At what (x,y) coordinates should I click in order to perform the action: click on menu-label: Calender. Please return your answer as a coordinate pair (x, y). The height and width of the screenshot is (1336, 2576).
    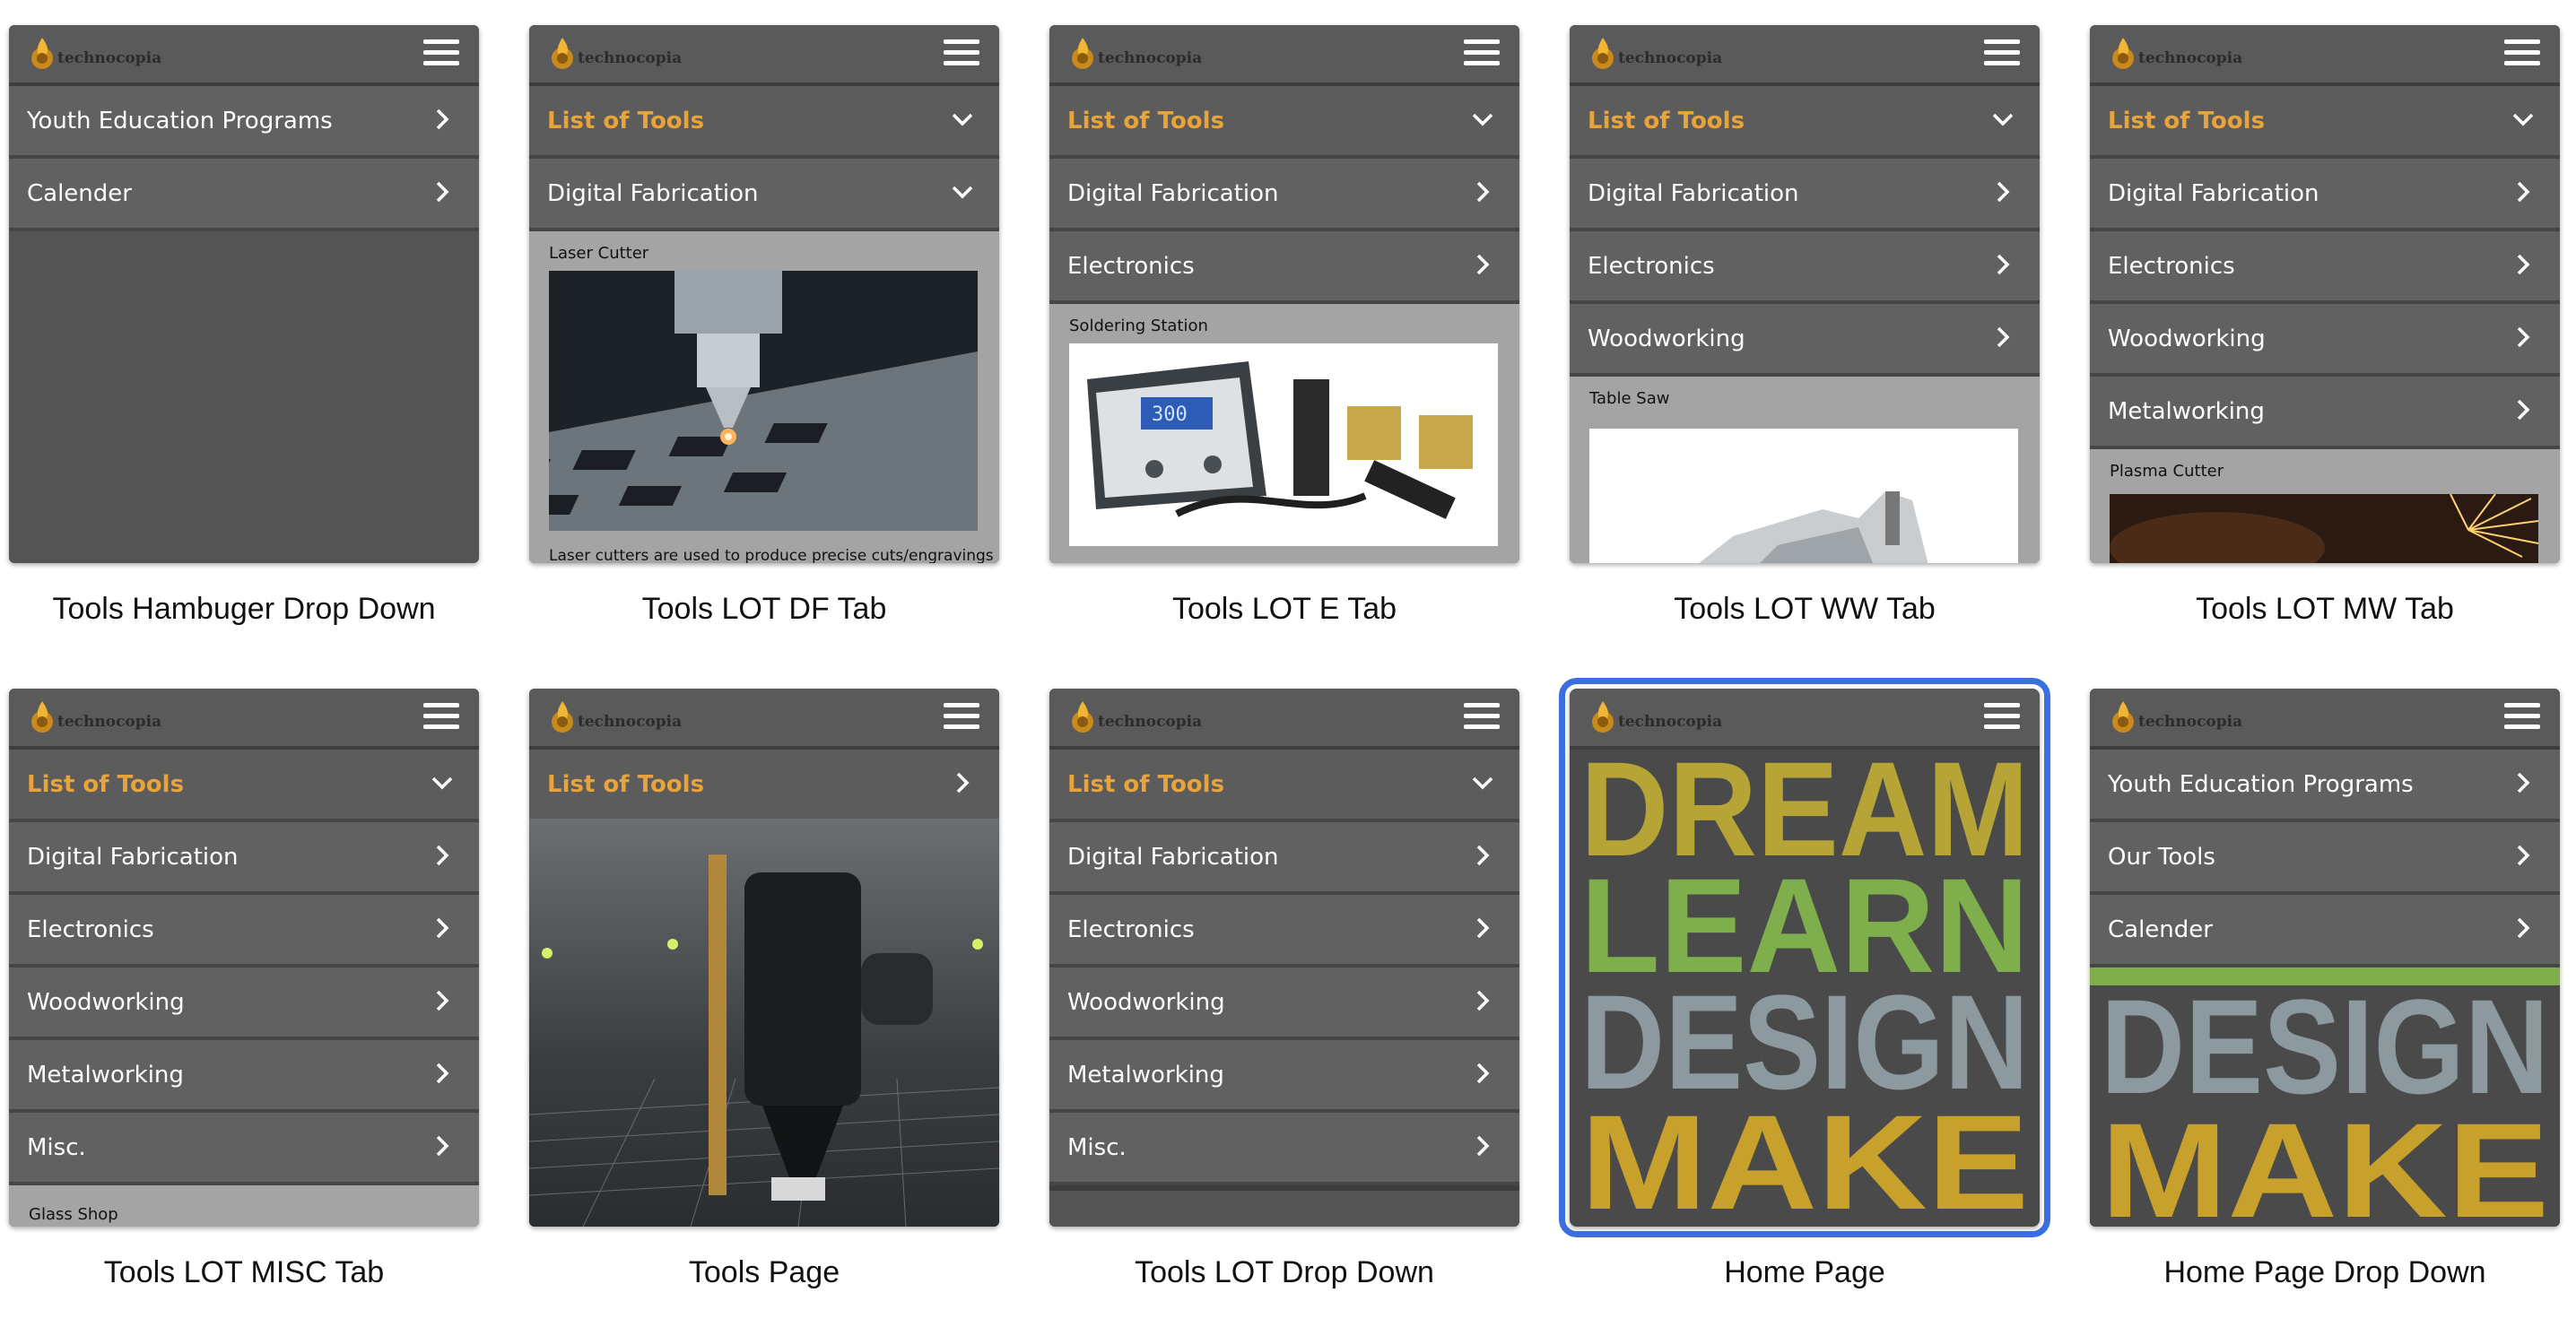
    Looking at the image, I should click on (2160, 929).